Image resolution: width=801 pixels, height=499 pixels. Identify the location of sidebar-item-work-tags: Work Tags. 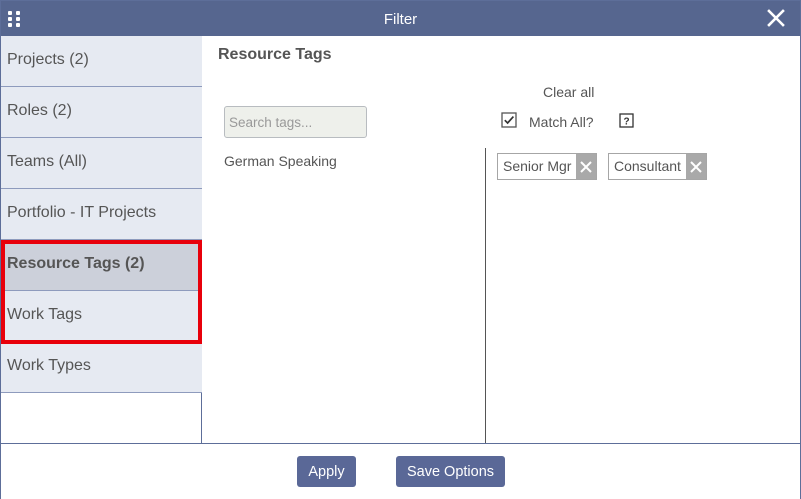
(101, 316).